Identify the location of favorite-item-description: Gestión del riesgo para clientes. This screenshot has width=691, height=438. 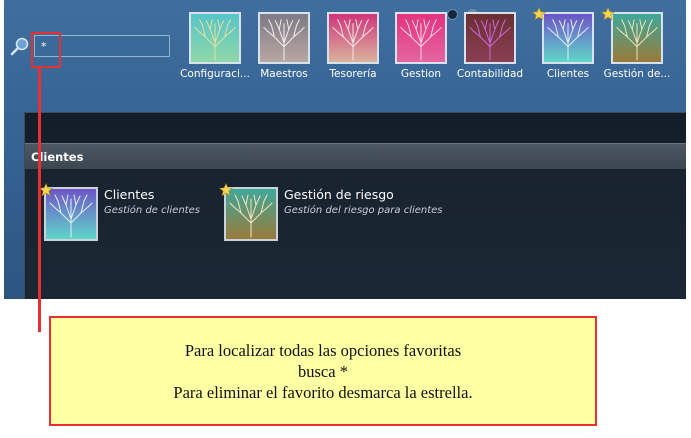
(363, 210).